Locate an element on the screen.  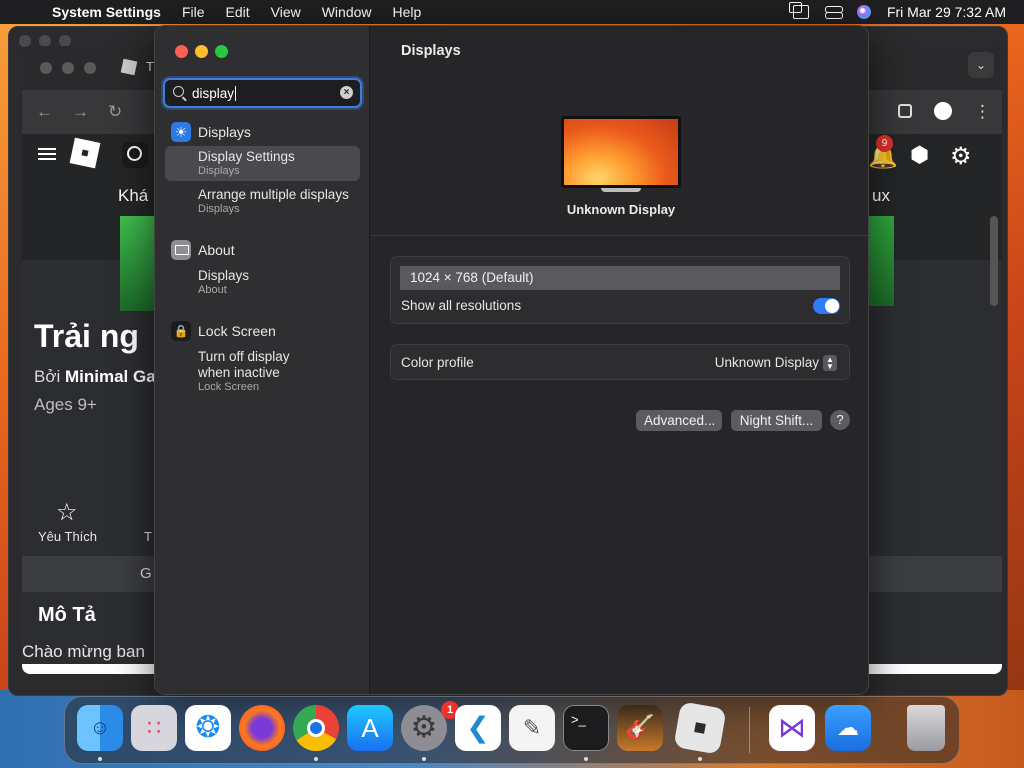
resolution-option-selected: 1024 × 768 (Default) is located at coordinates (620, 278).